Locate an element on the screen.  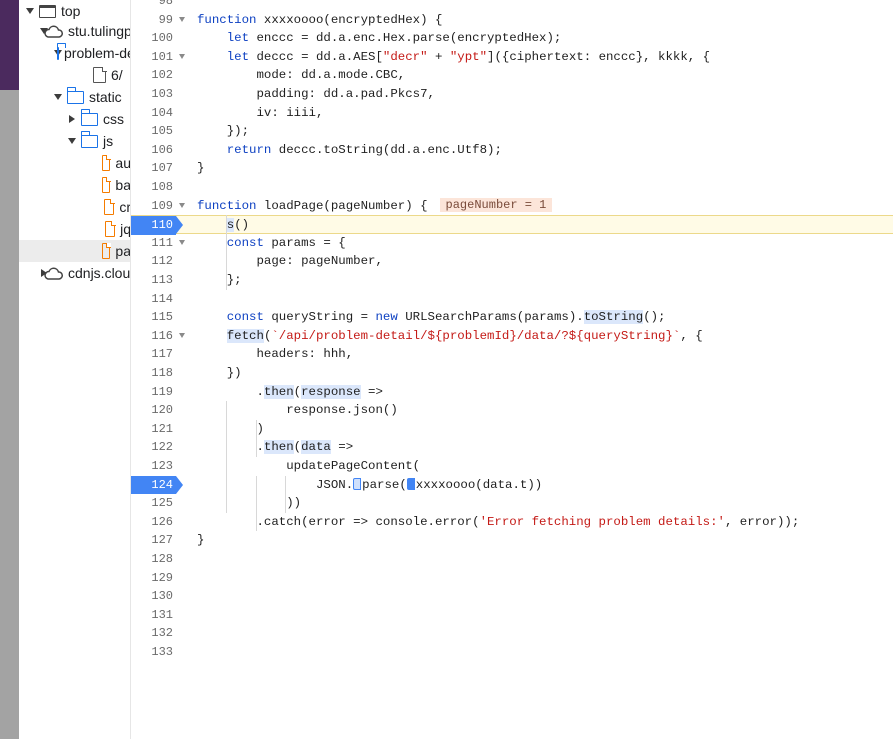
code-line: 110 s() is located at coordinates (512, 225).